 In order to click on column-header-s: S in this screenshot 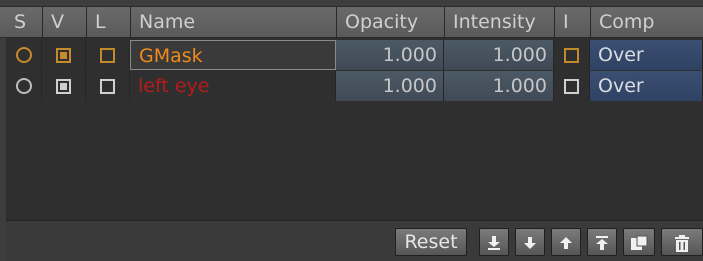, I will do `click(24, 22)`.